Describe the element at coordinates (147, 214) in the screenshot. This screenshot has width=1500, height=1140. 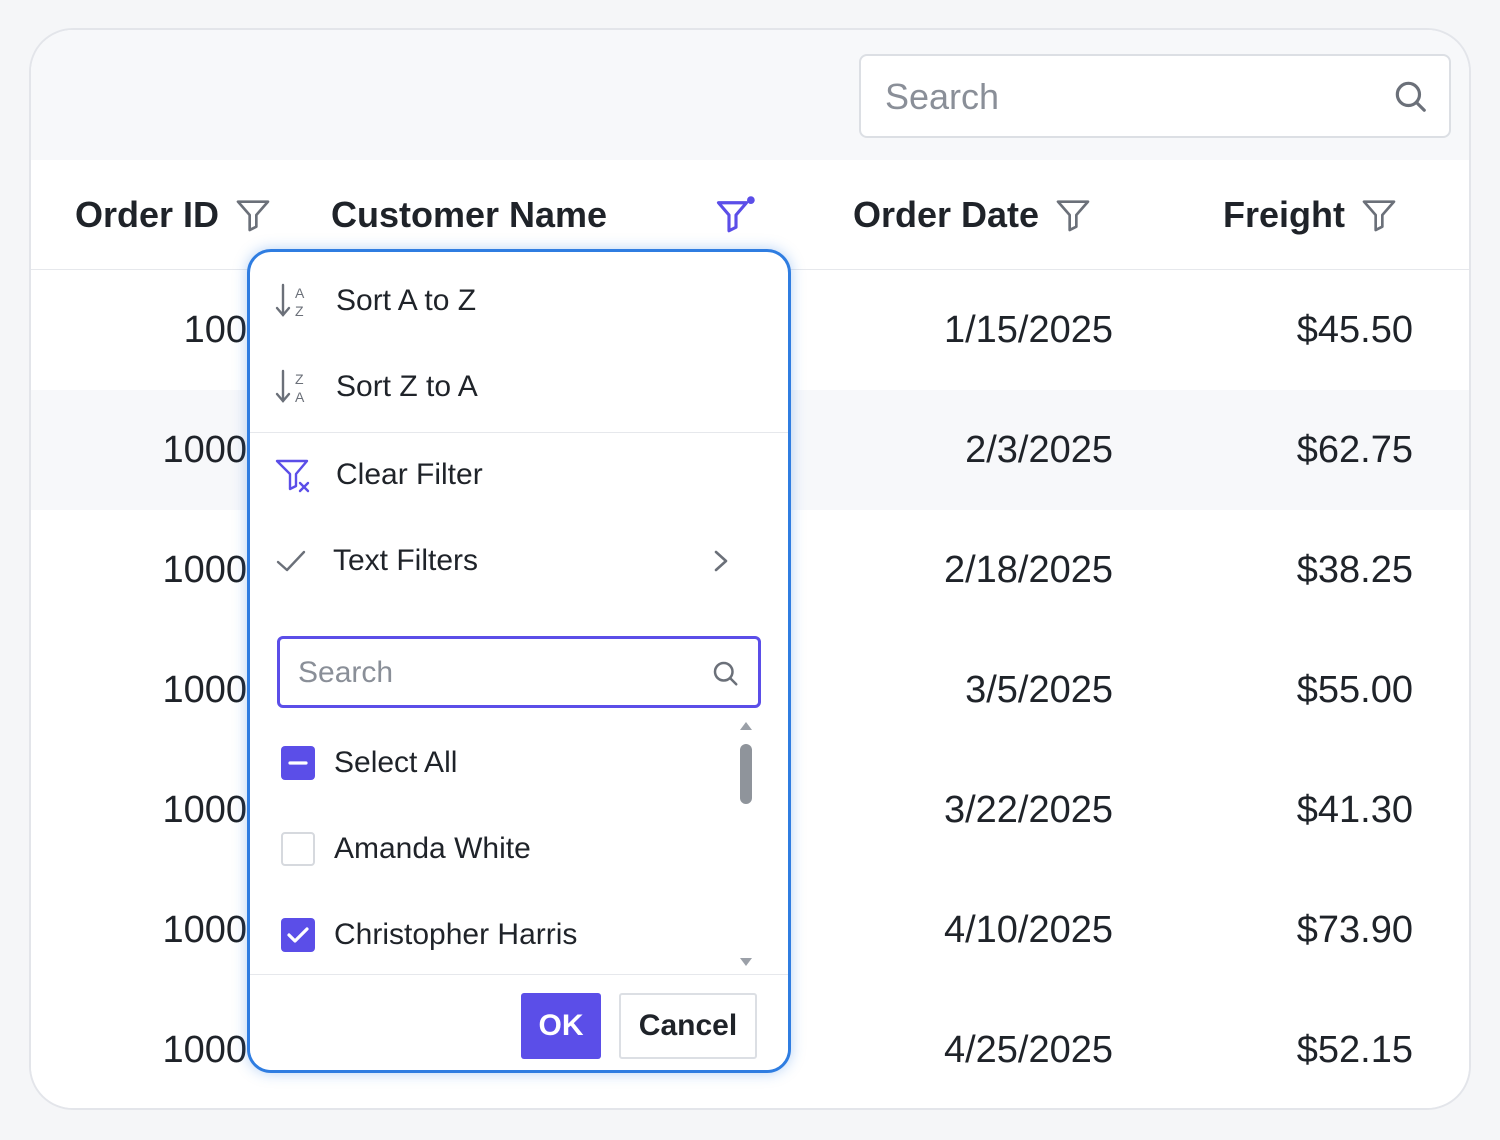
I see `column-header-label: Order ID` at that location.